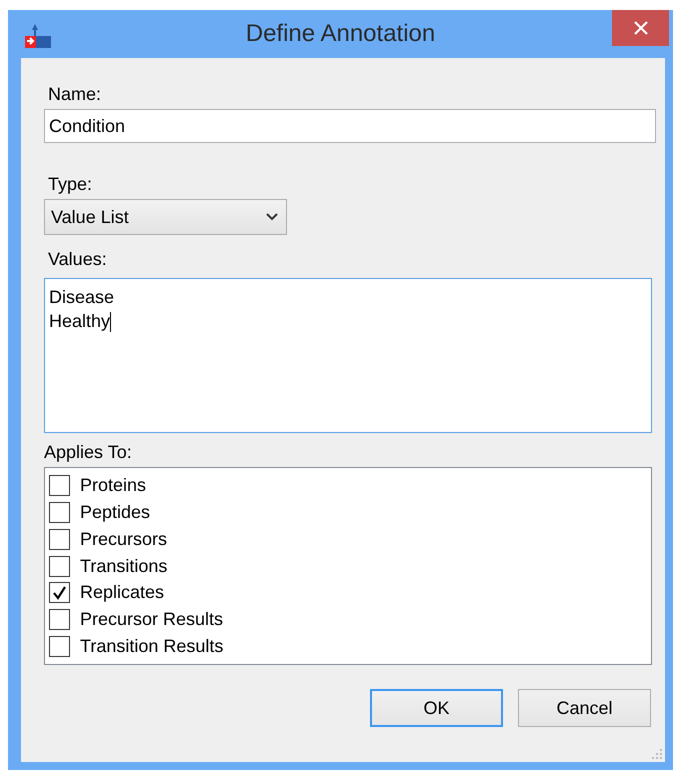  What do you see at coordinates (584, 708) in the screenshot?
I see `dialog-button: Cancel` at bounding box center [584, 708].